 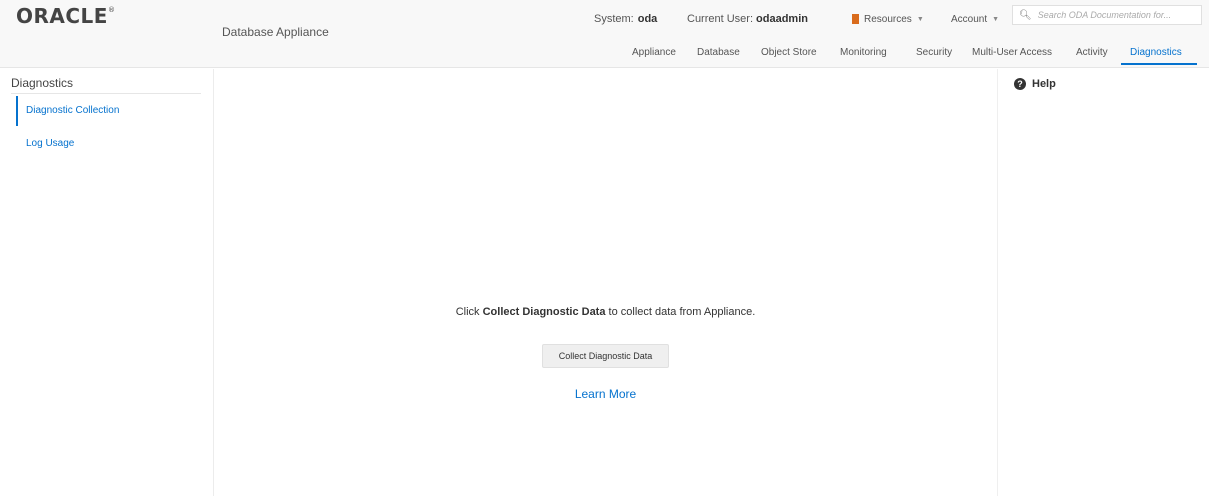 What do you see at coordinates (1117, 15) in the screenshot?
I see `search-input` at bounding box center [1117, 15].